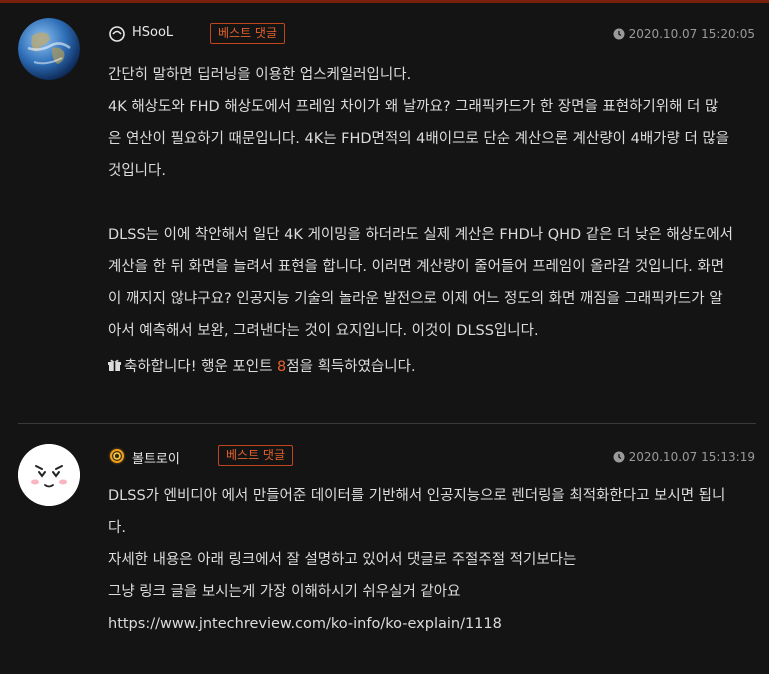 The image size is (769, 674). Describe the element at coordinates (137, 171) in the screenshot. I see `comment-line: 것입니다.` at that location.